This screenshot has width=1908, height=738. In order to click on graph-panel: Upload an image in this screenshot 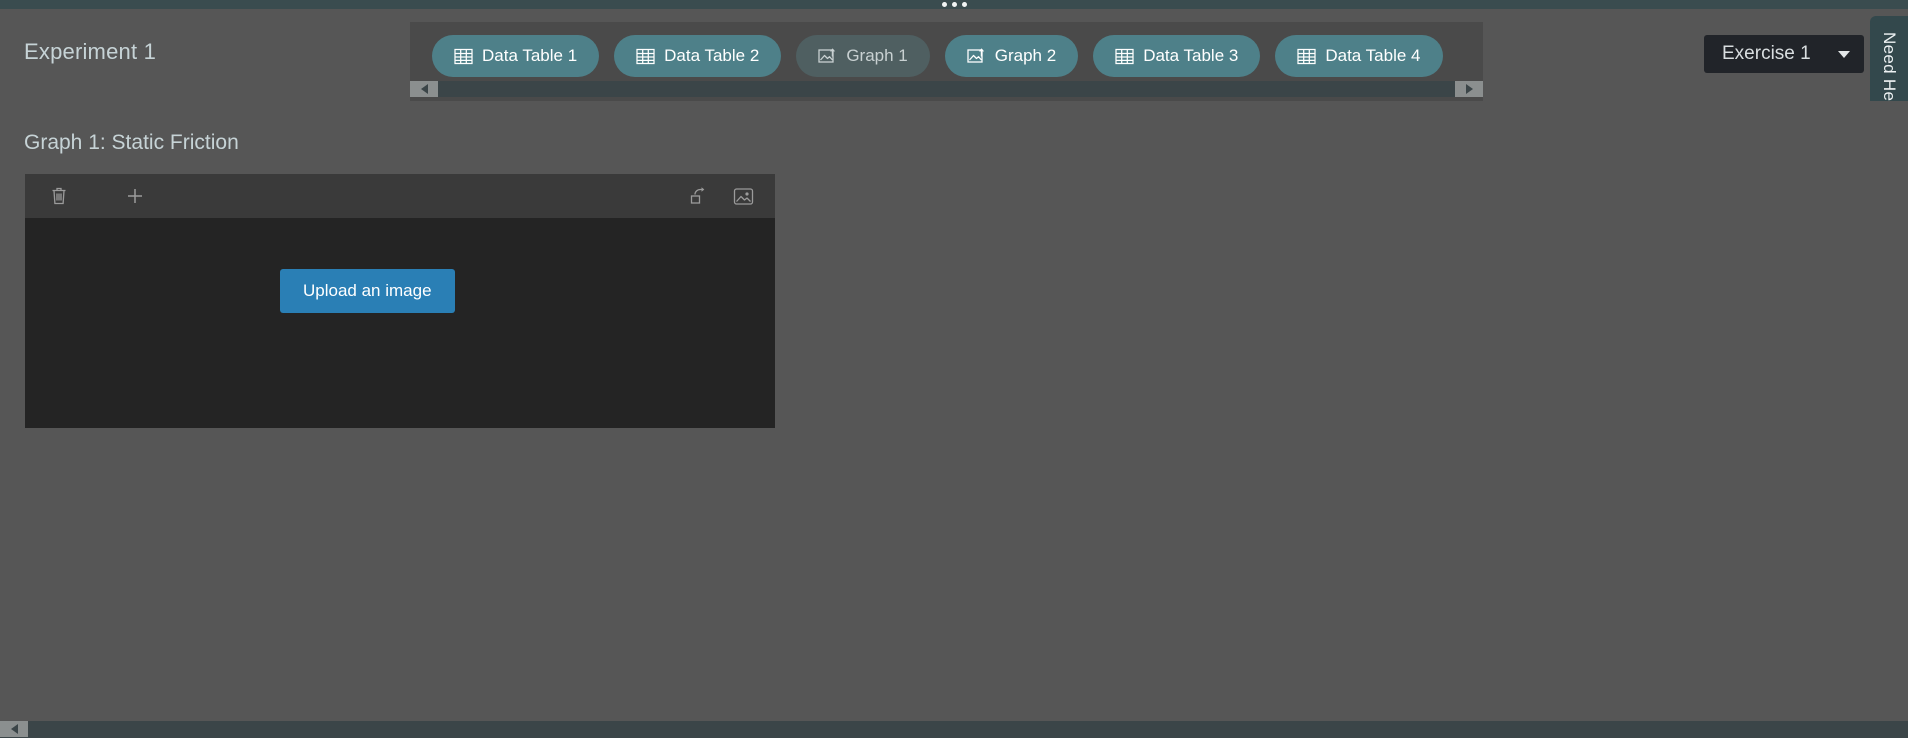, I will do `click(400, 301)`.